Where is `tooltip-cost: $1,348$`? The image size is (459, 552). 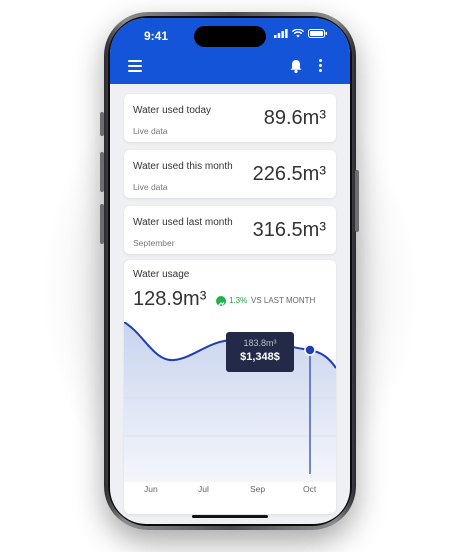 tooltip-cost: $1,348$ is located at coordinates (260, 357).